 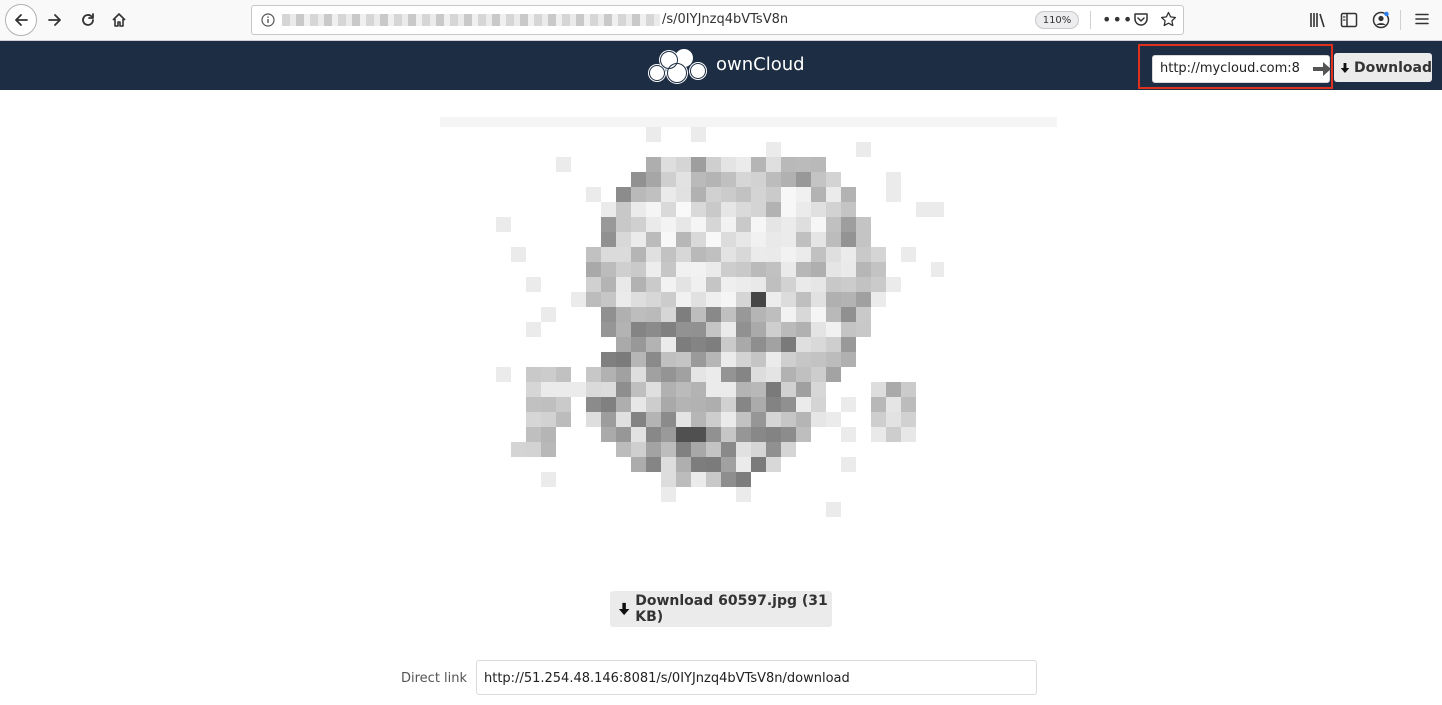 What do you see at coordinates (1241, 69) in the screenshot?
I see `remote-server-address-input: http://mycloud.com:8` at bounding box center [1241, 69].